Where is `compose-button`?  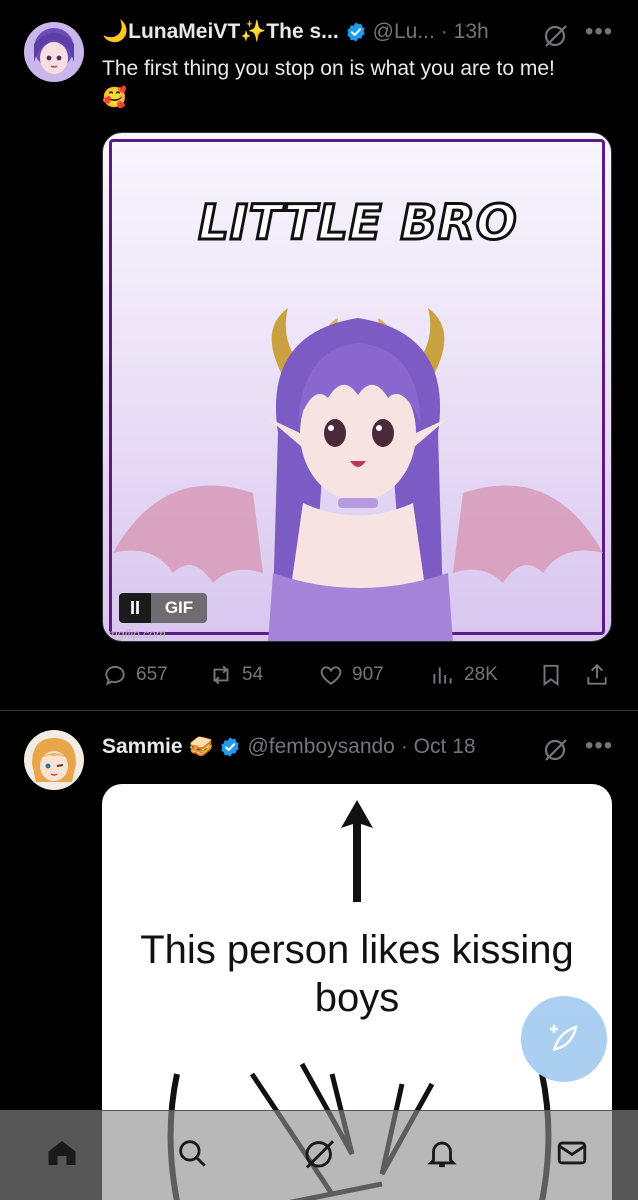 compose-button is located at coordinates (564, 1039).